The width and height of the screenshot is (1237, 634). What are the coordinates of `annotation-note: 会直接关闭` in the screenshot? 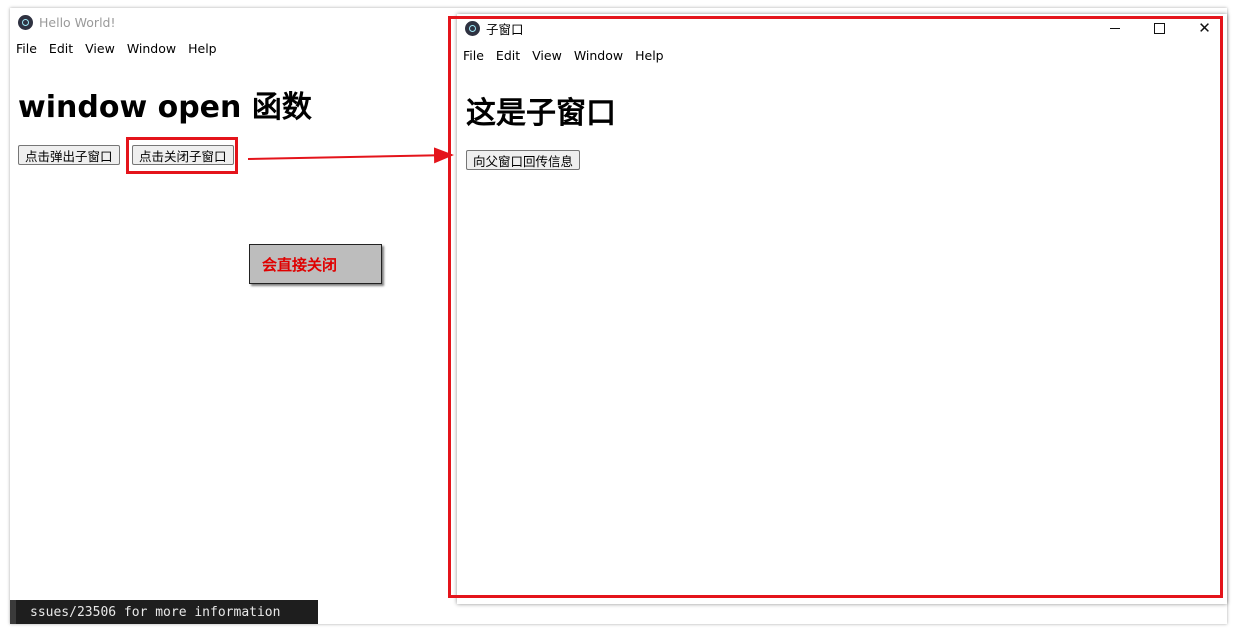 It's located at (315, 264).